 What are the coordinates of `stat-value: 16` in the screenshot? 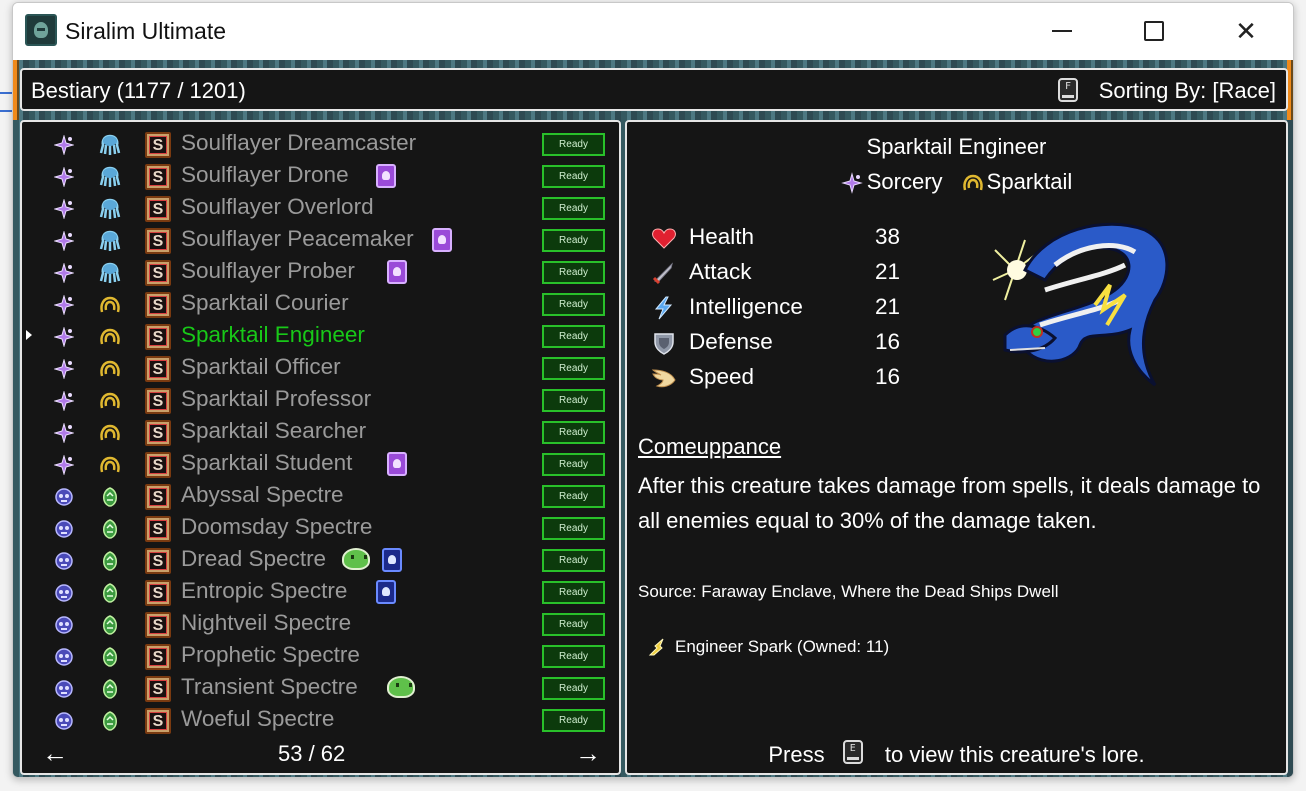 It's located at (888, 376).